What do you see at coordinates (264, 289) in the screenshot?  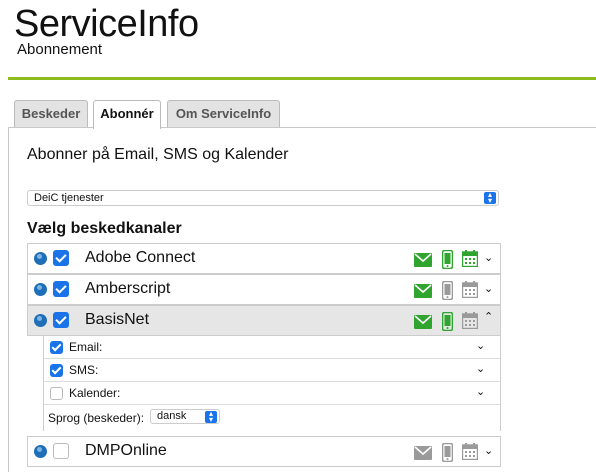 I see `channel-row-amberscript: Amberscript ⌄` at bounding box center [264, 289].